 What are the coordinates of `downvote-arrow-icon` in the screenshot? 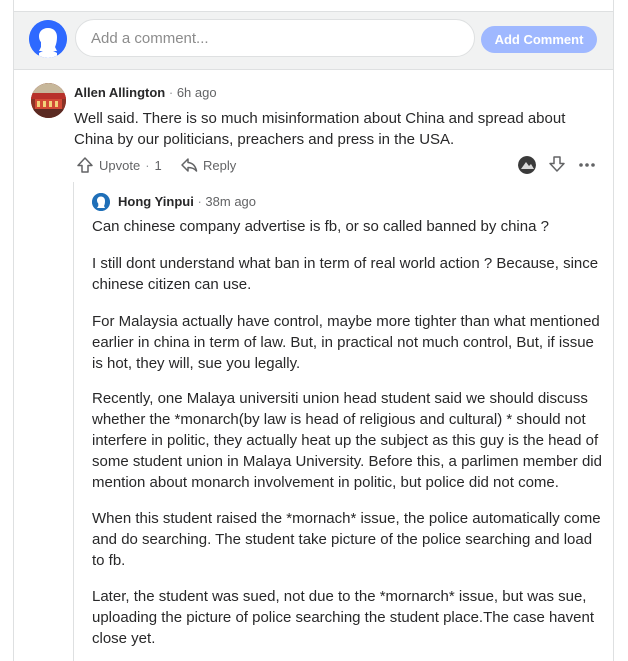 It's located at (557, 164).